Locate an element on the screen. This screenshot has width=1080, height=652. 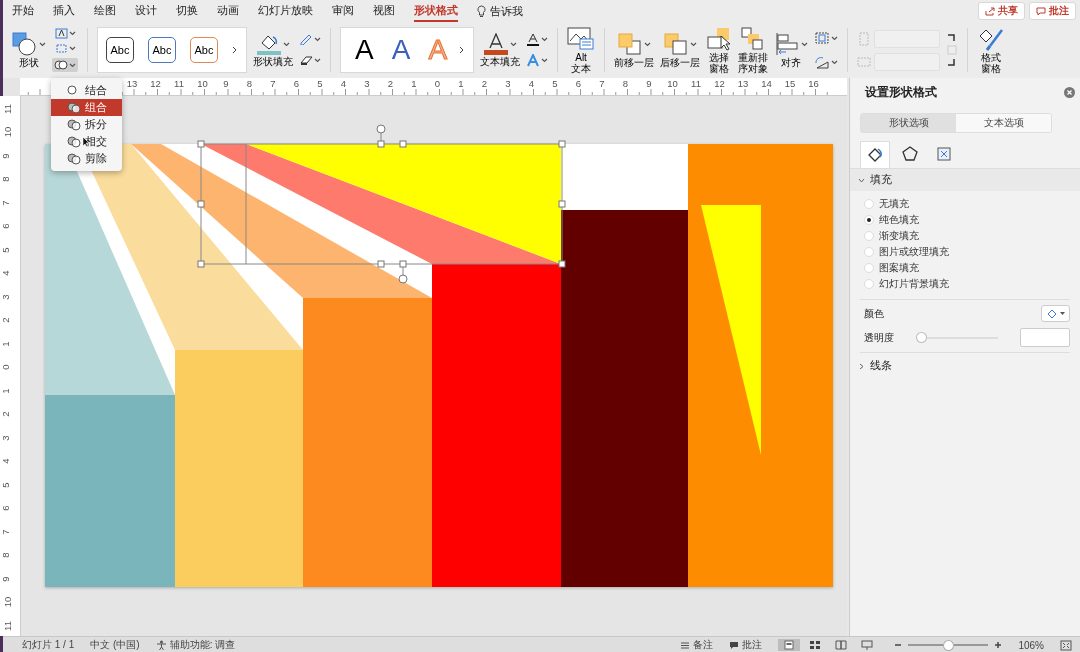
text-outline-icon is located at coordinates (533, 39).